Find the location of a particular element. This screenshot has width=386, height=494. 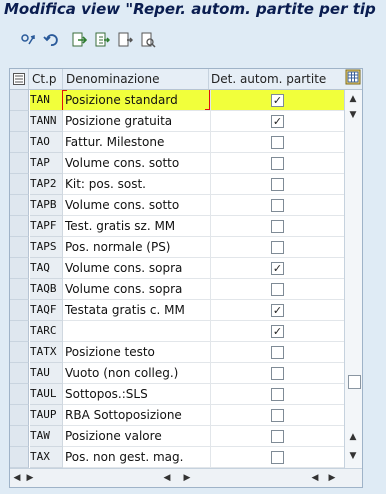

scroll-down-page-icon: ▼ is located at coordinates (353, 115).